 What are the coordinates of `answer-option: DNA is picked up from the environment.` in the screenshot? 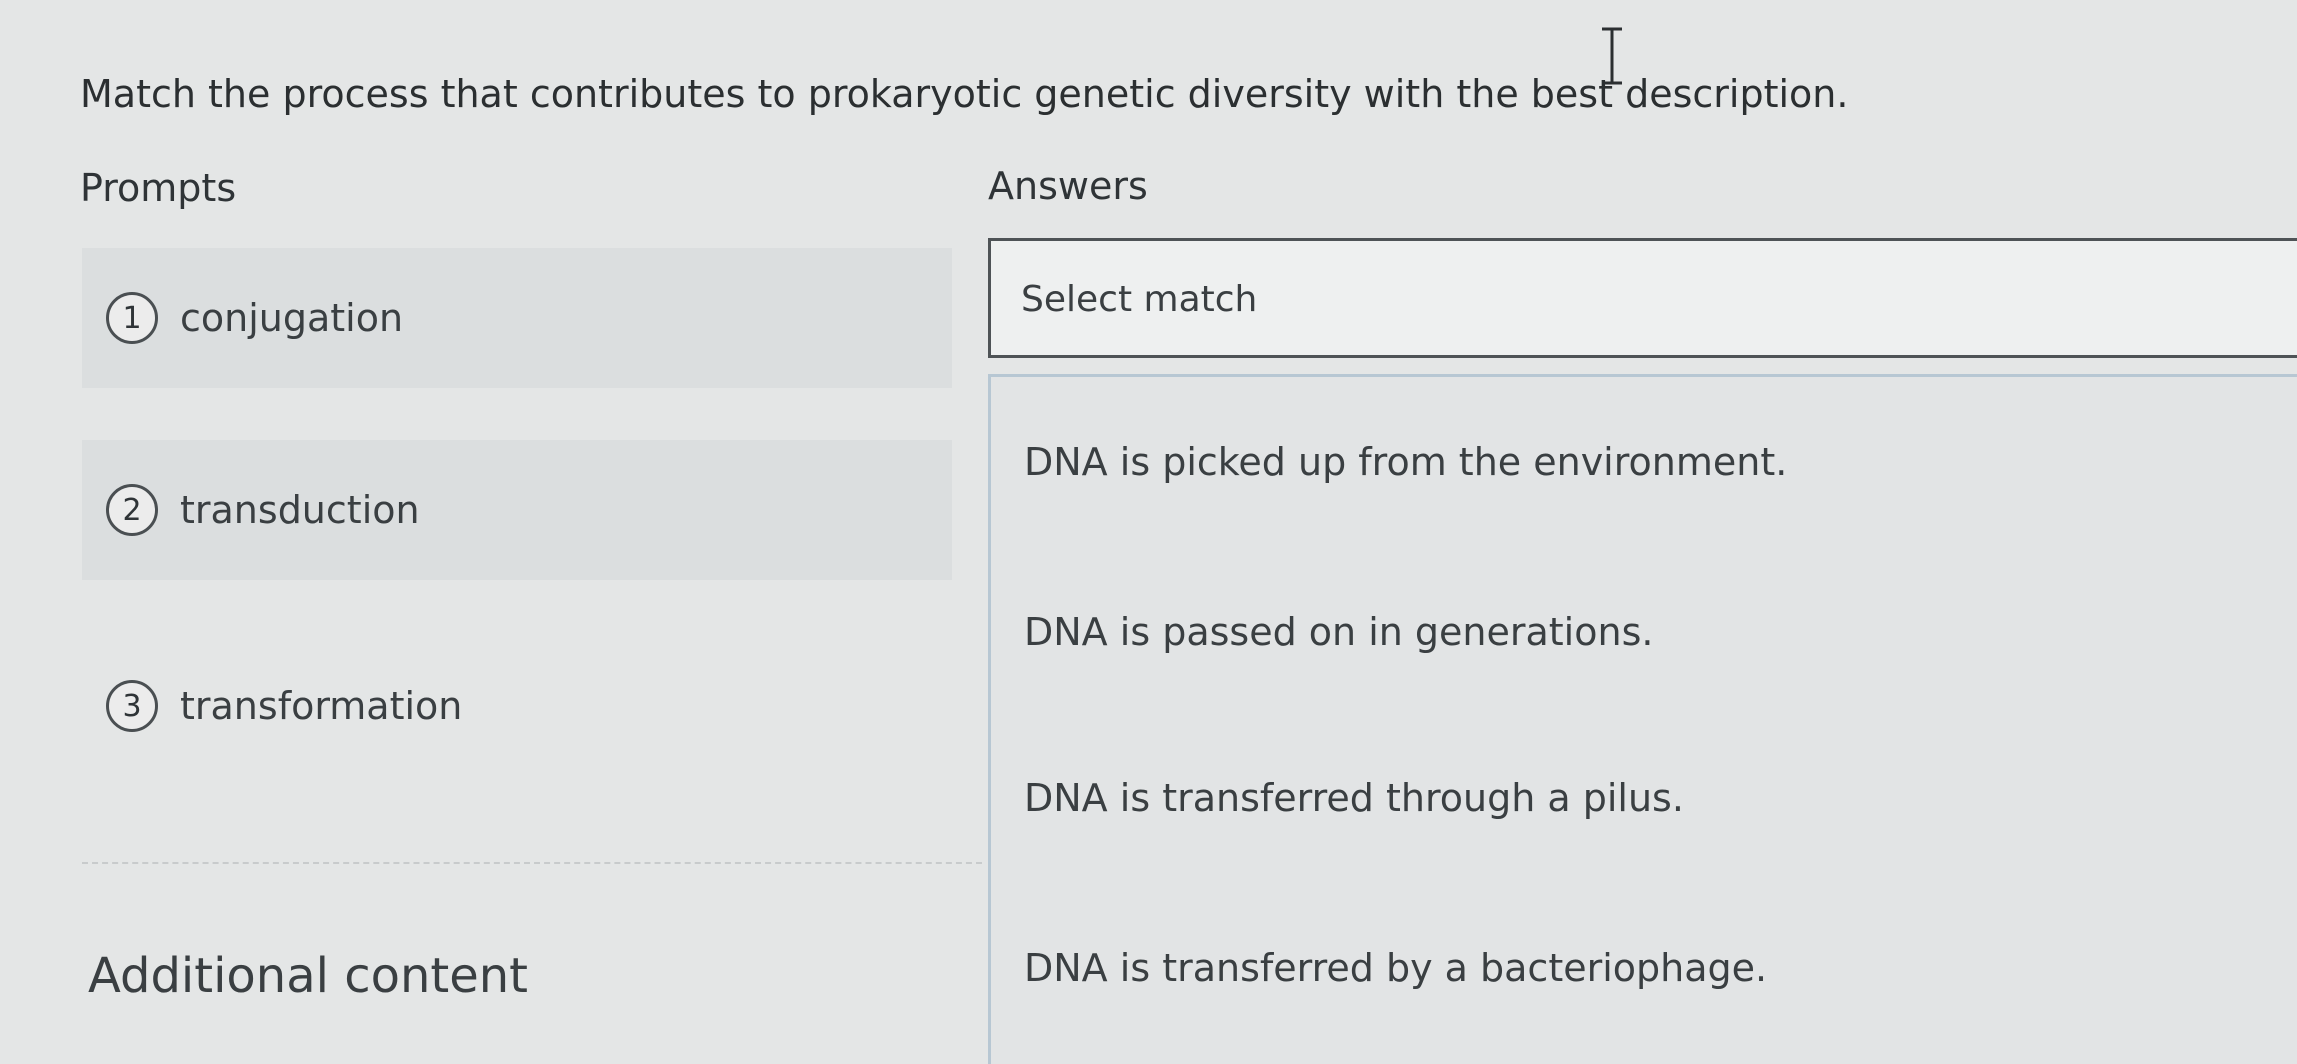 It's located at (1405, 462).